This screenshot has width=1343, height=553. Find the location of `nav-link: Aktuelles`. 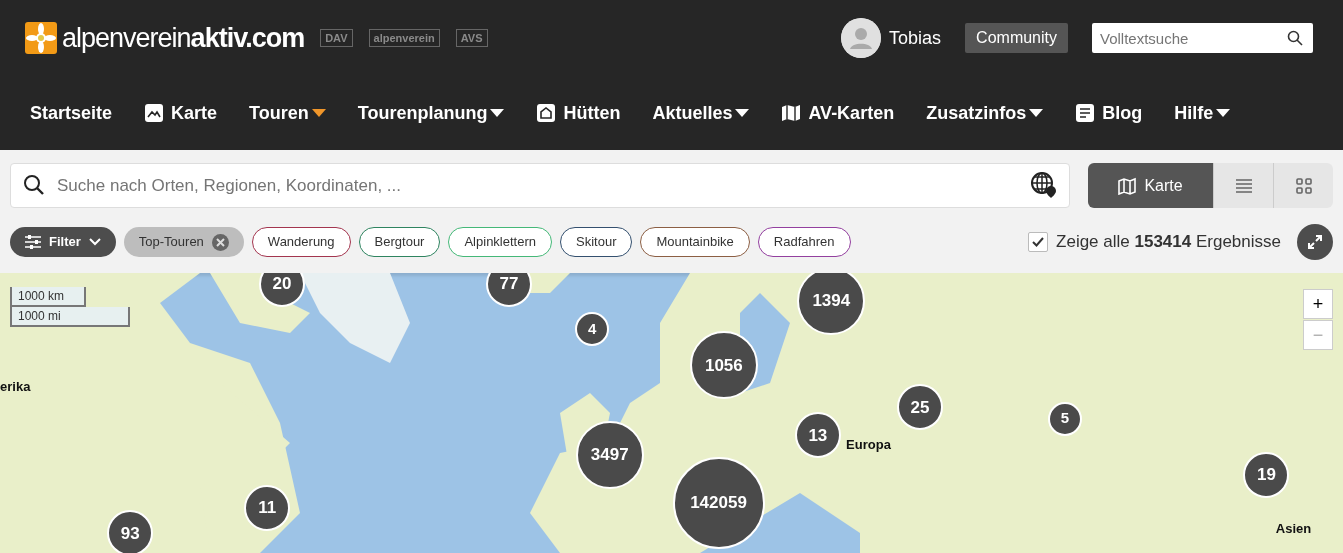

nav-link: Aktuelles is located at coordinates (701, 113).